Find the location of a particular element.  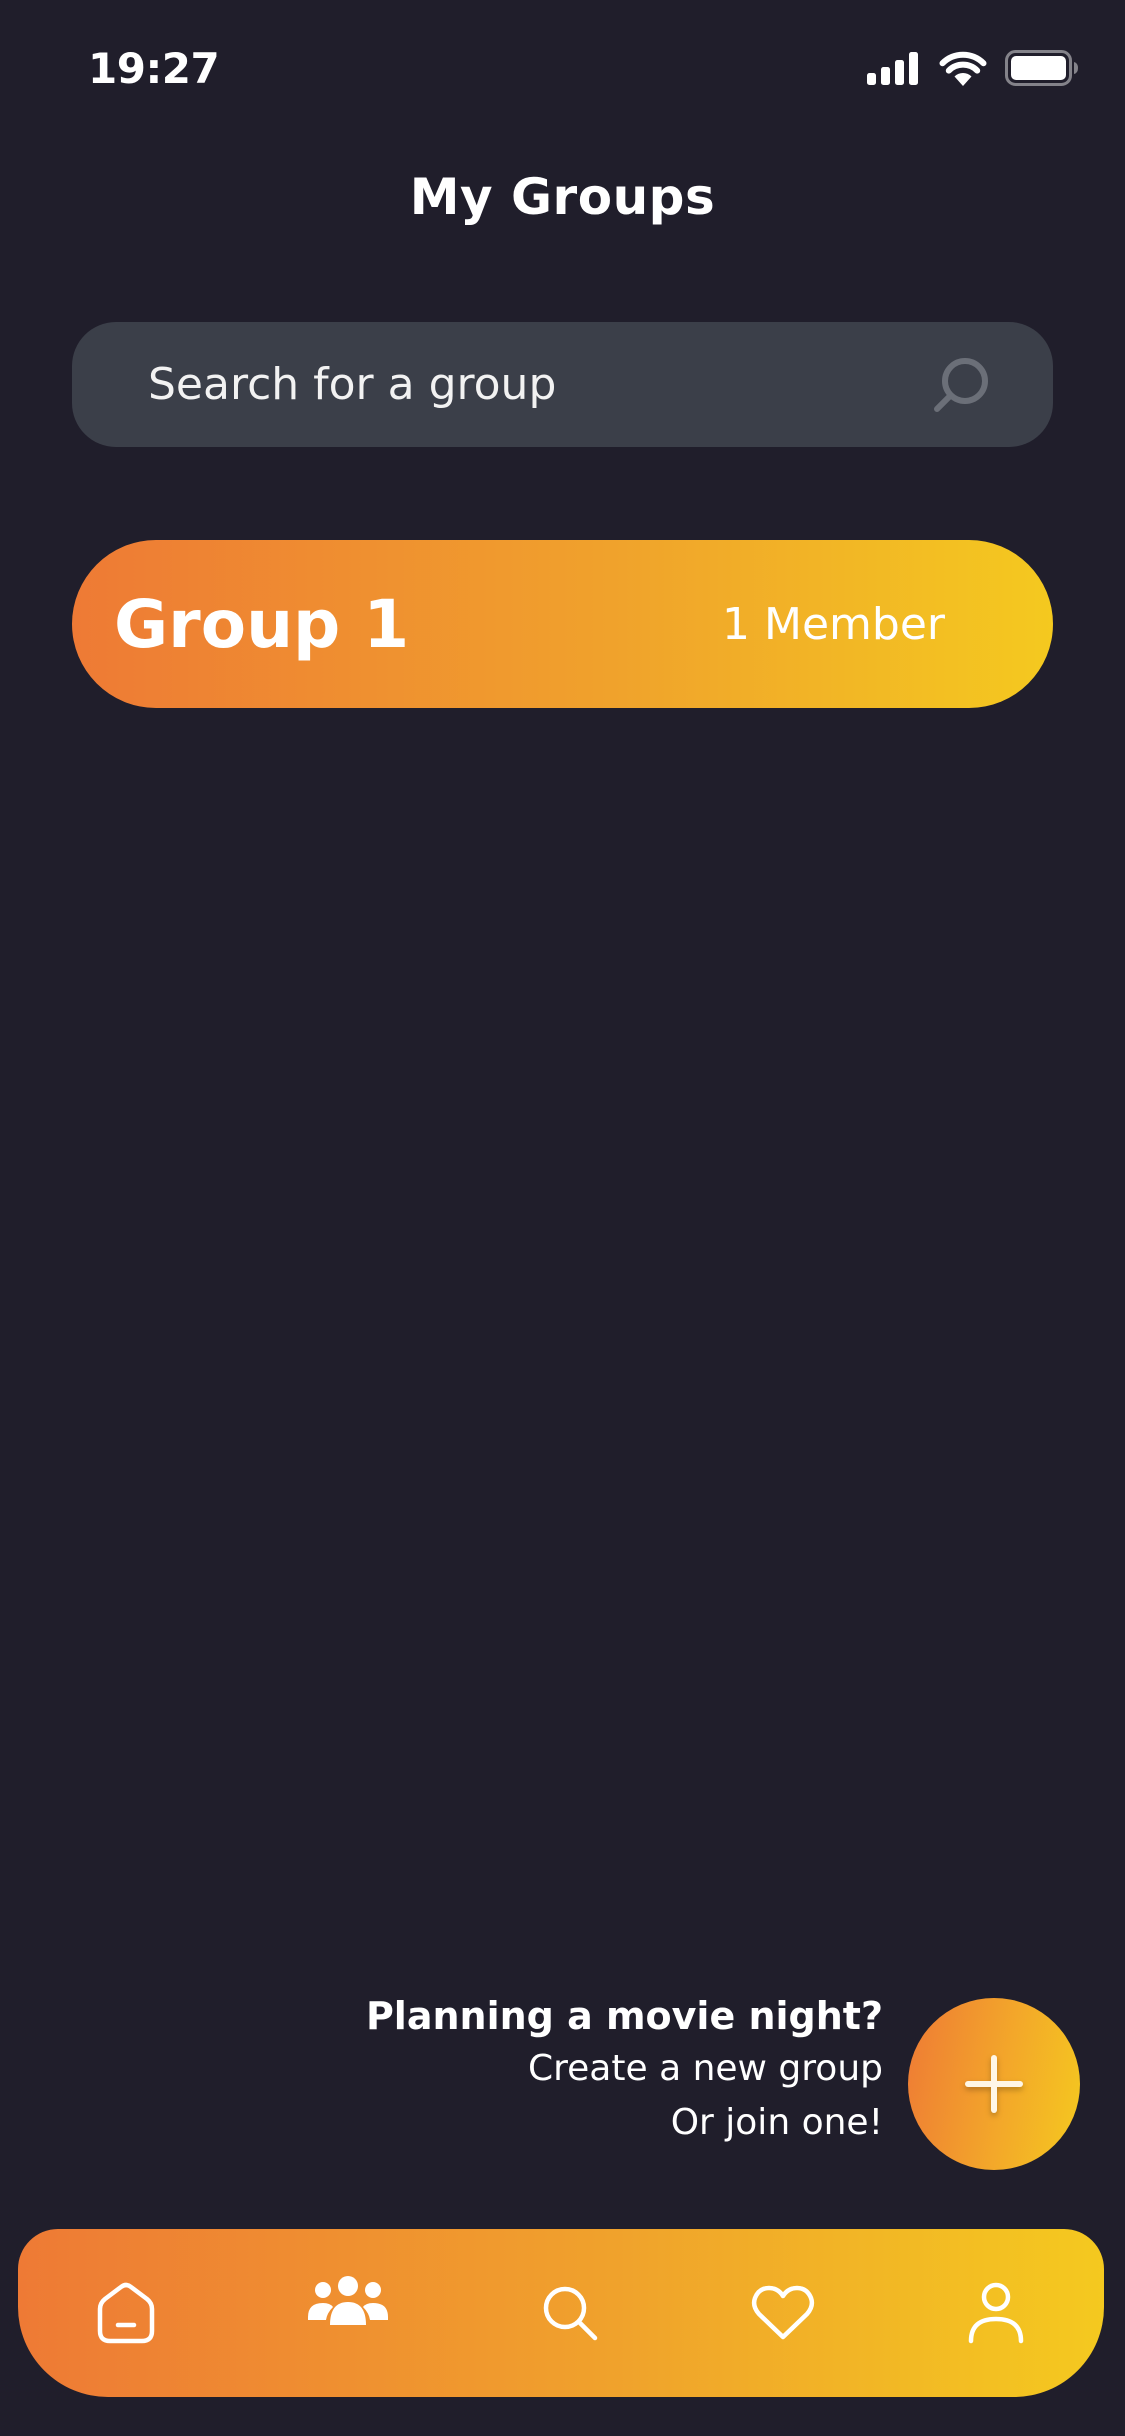

nav-home is located at coordinates (126, 2313).